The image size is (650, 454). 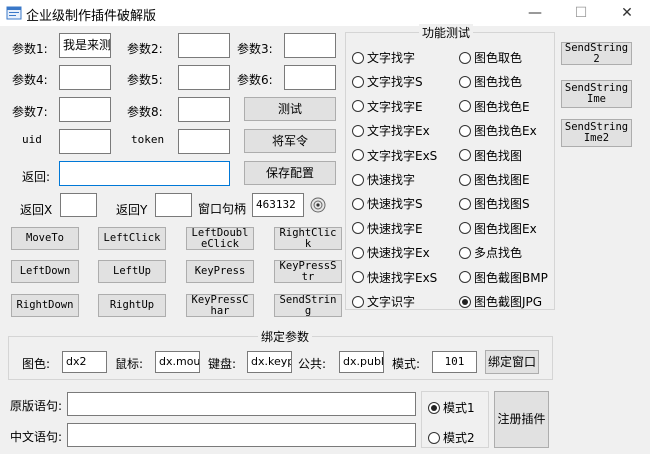 I want to click on hwnd-input: 463132, so click(x=278, y=205).